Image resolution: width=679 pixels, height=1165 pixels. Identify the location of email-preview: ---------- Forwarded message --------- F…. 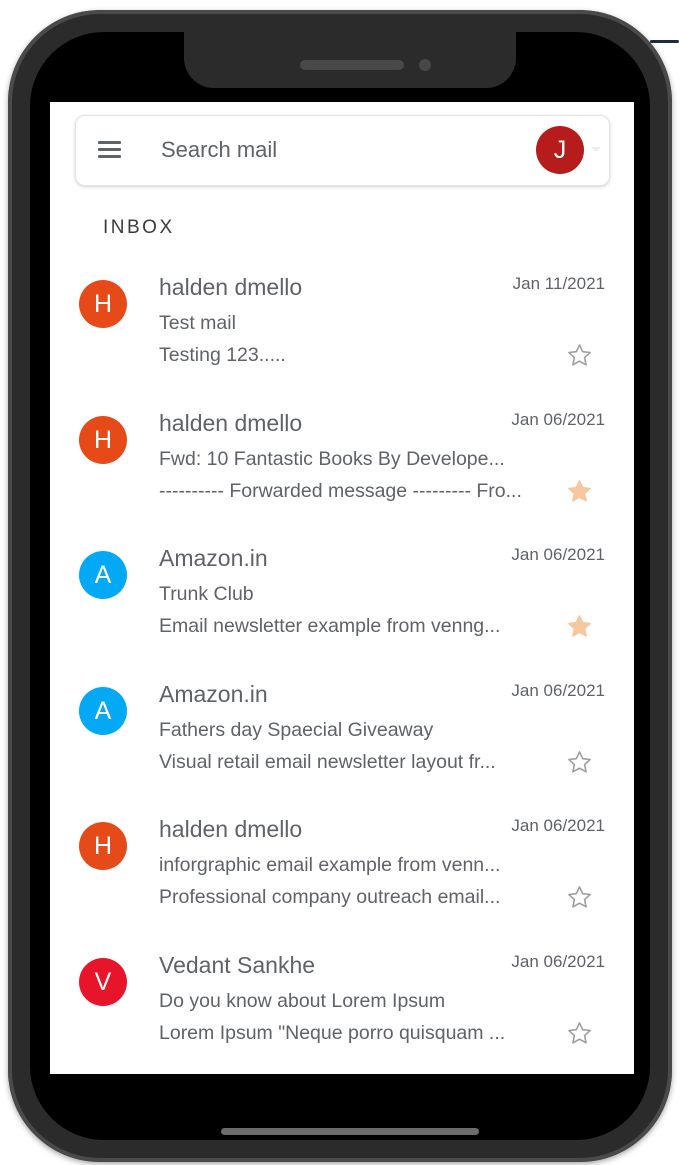
(340, 490).